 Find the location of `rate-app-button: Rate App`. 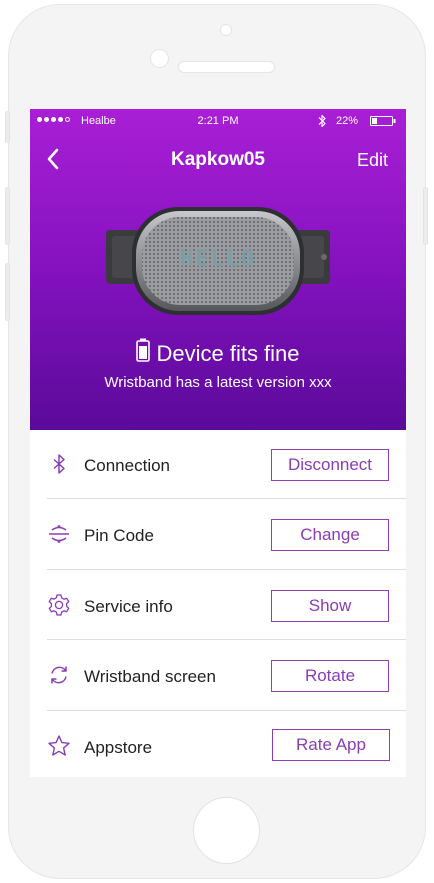

rate-app-button: Rate App is located at coordinates (331, 745).